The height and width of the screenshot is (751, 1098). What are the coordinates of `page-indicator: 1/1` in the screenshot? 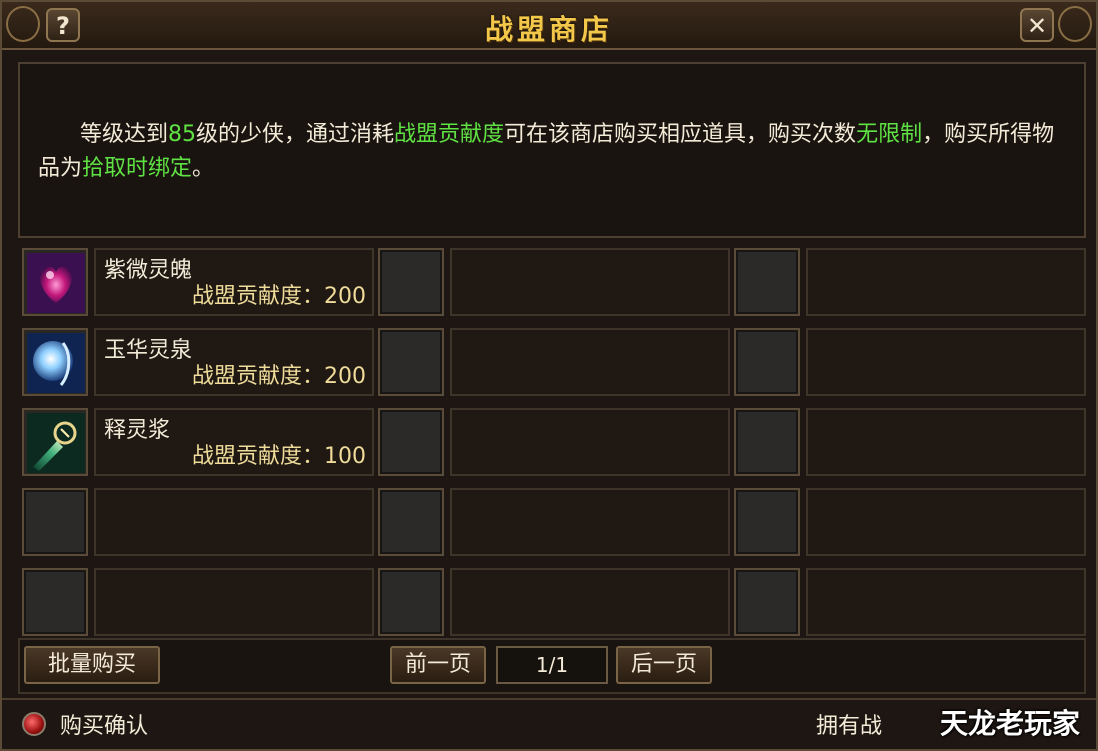 It's located at (552, 665).